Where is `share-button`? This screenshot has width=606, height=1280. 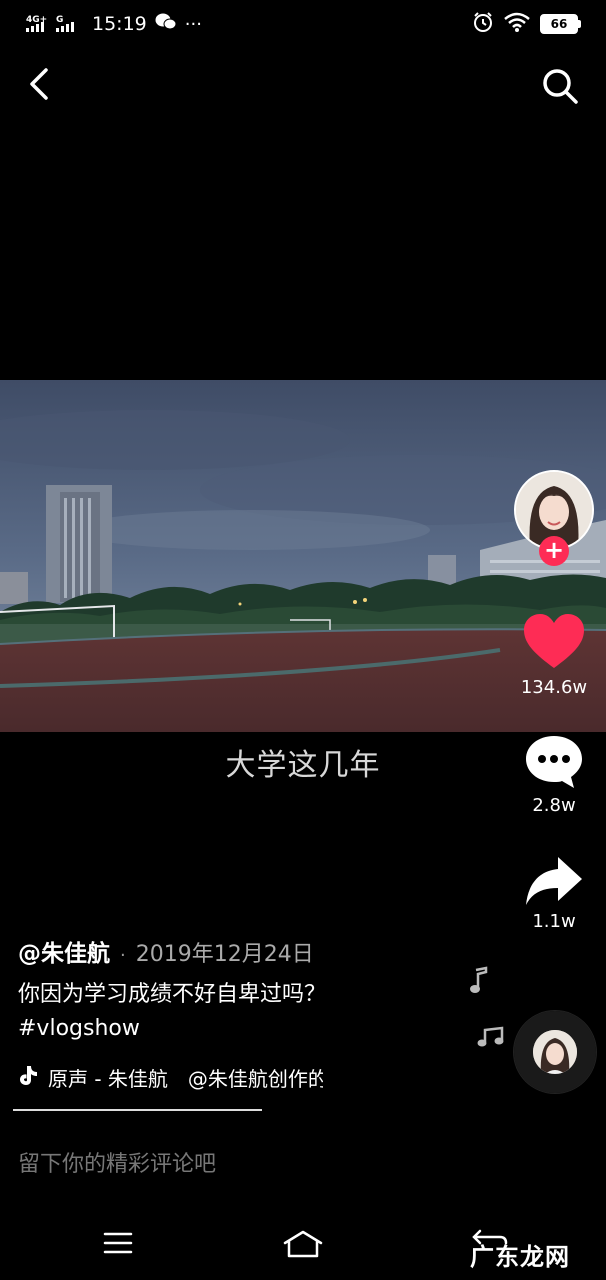 share-button is located at coordinates (554, 881).